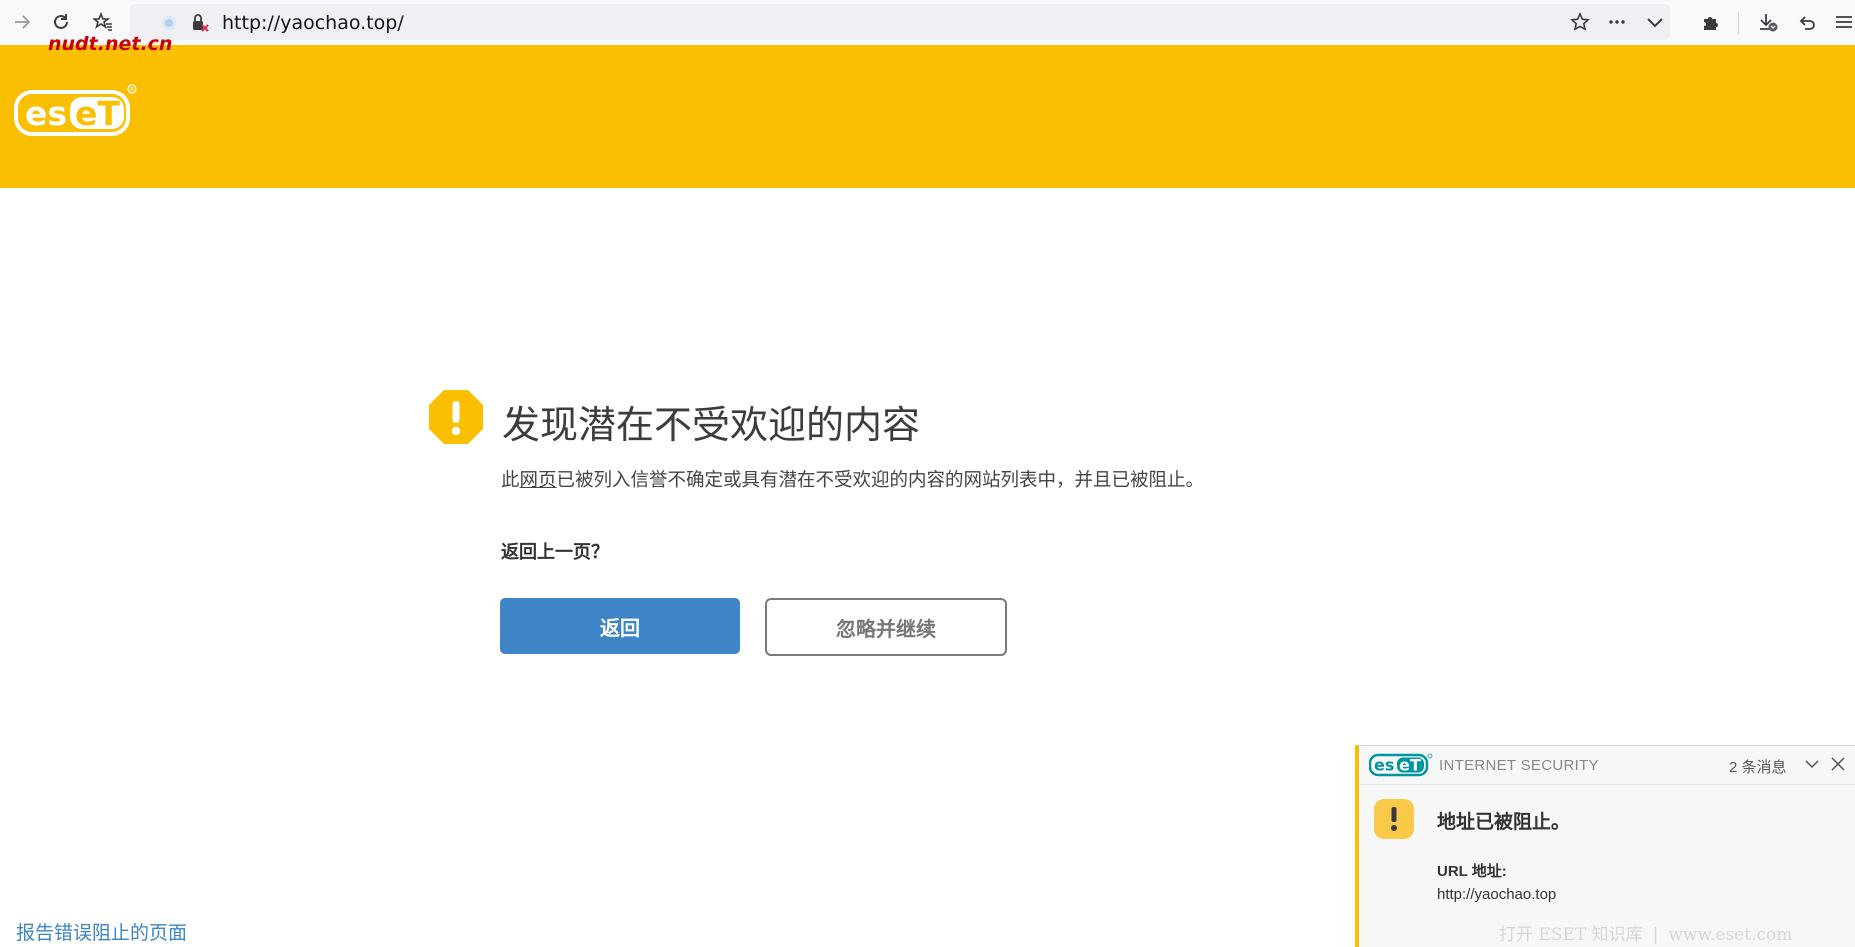 This screenshot has height=947, width=1855. What do you see at coordinates (1607, 765) in the screenshot?
I see `notification-header: es eT INTERNET SECURITY 2 条消息` at bounding box center [1607, 765].